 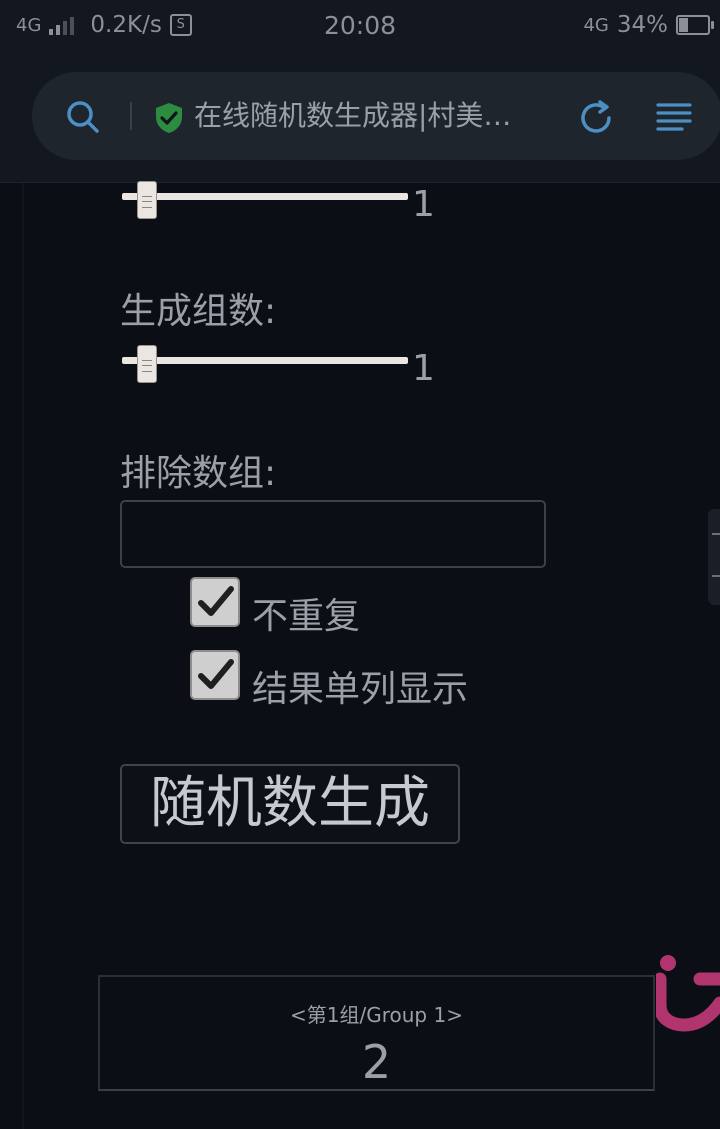 What do you see at coordinates (423, 368) in the screenshot?
I see `group-count-value: 1` at bounding box center [423, 368].